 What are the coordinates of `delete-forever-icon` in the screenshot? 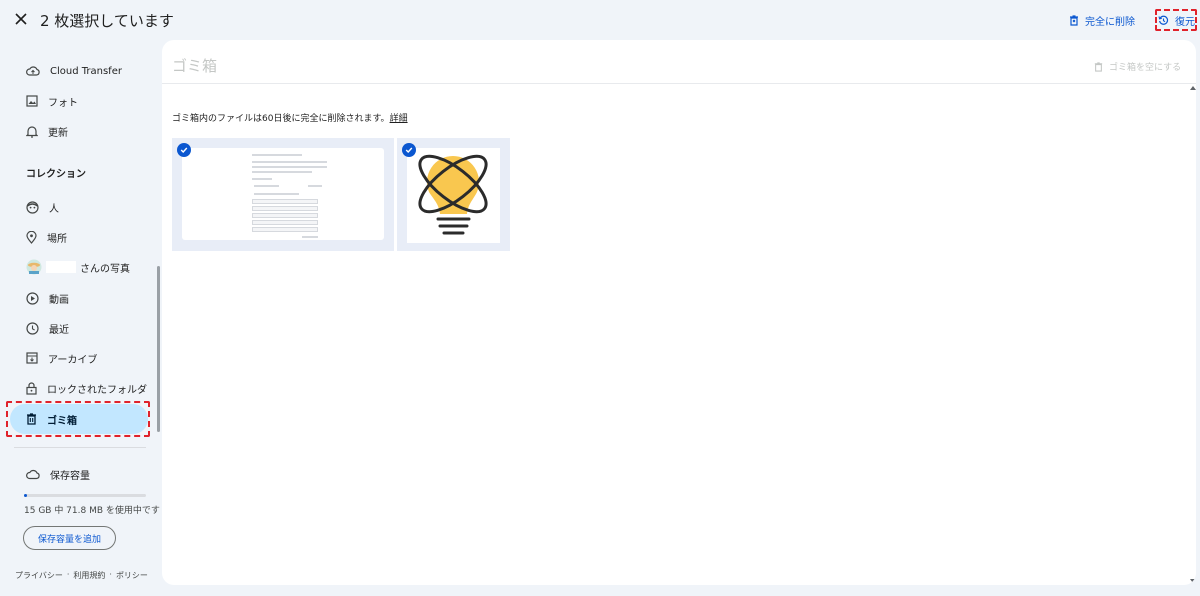 It's located at (1074, 20).